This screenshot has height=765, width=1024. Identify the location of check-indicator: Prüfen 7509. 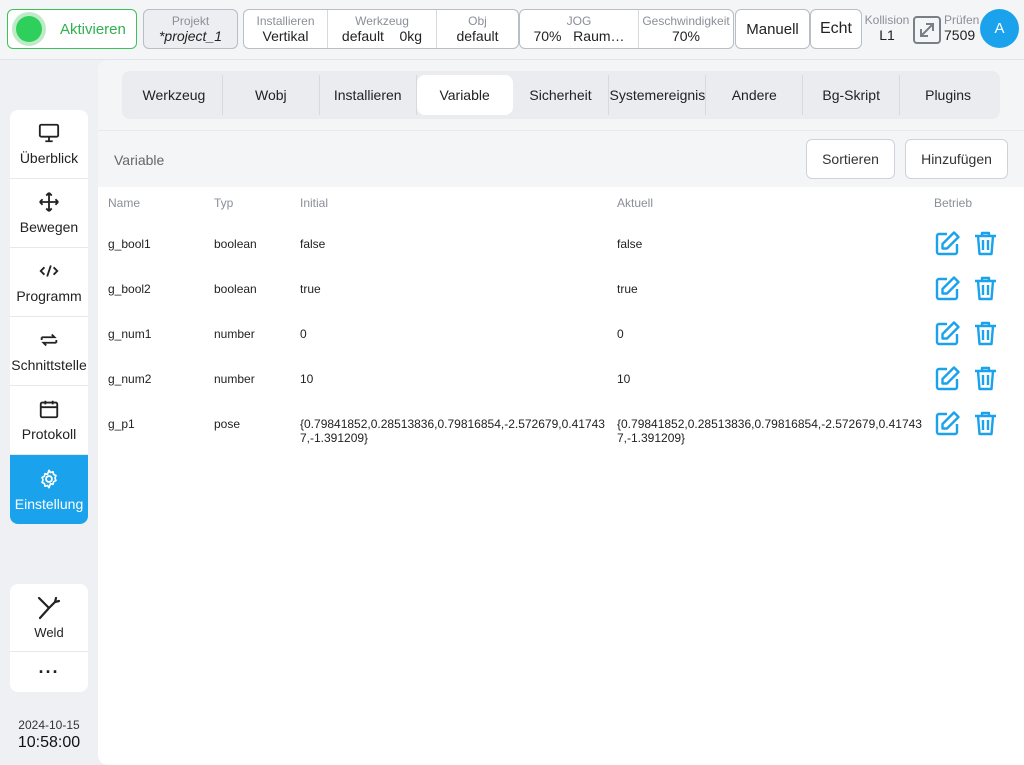
(962, 28).